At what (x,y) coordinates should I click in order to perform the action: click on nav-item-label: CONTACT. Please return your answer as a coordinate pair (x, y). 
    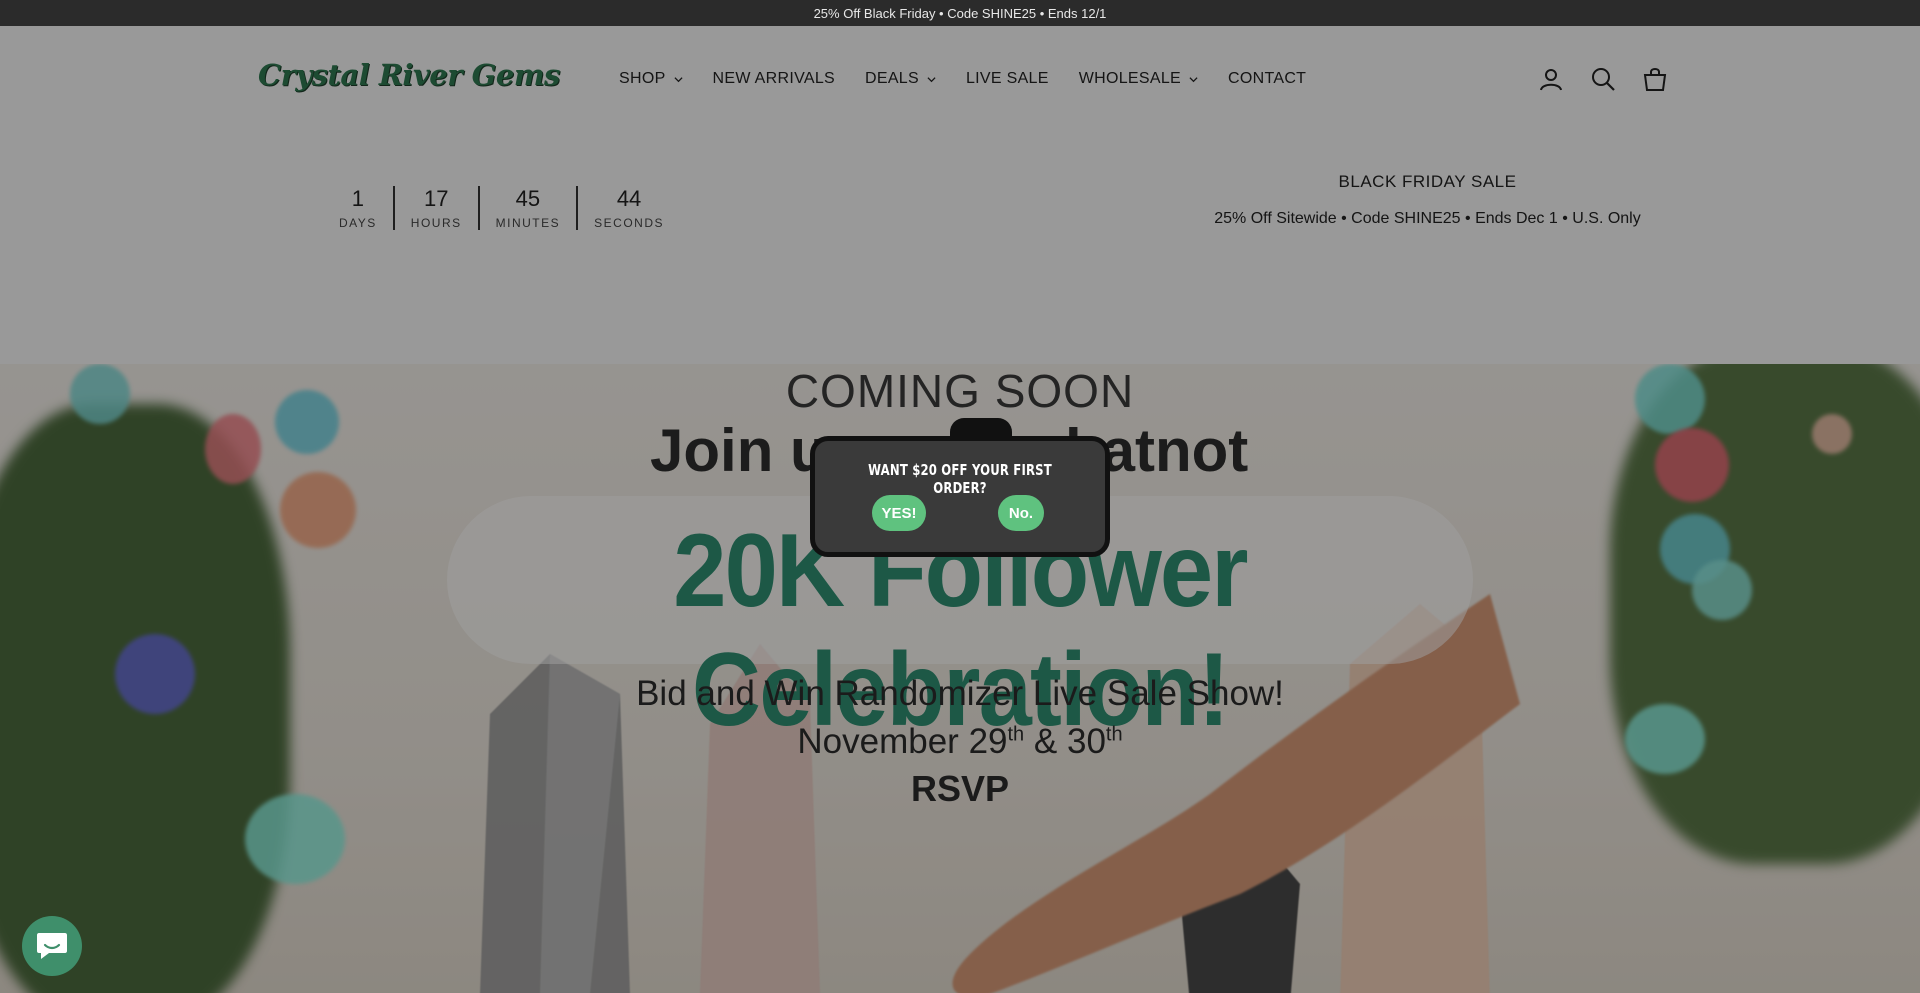
    Looking at the image, I should click on (1267, 78).